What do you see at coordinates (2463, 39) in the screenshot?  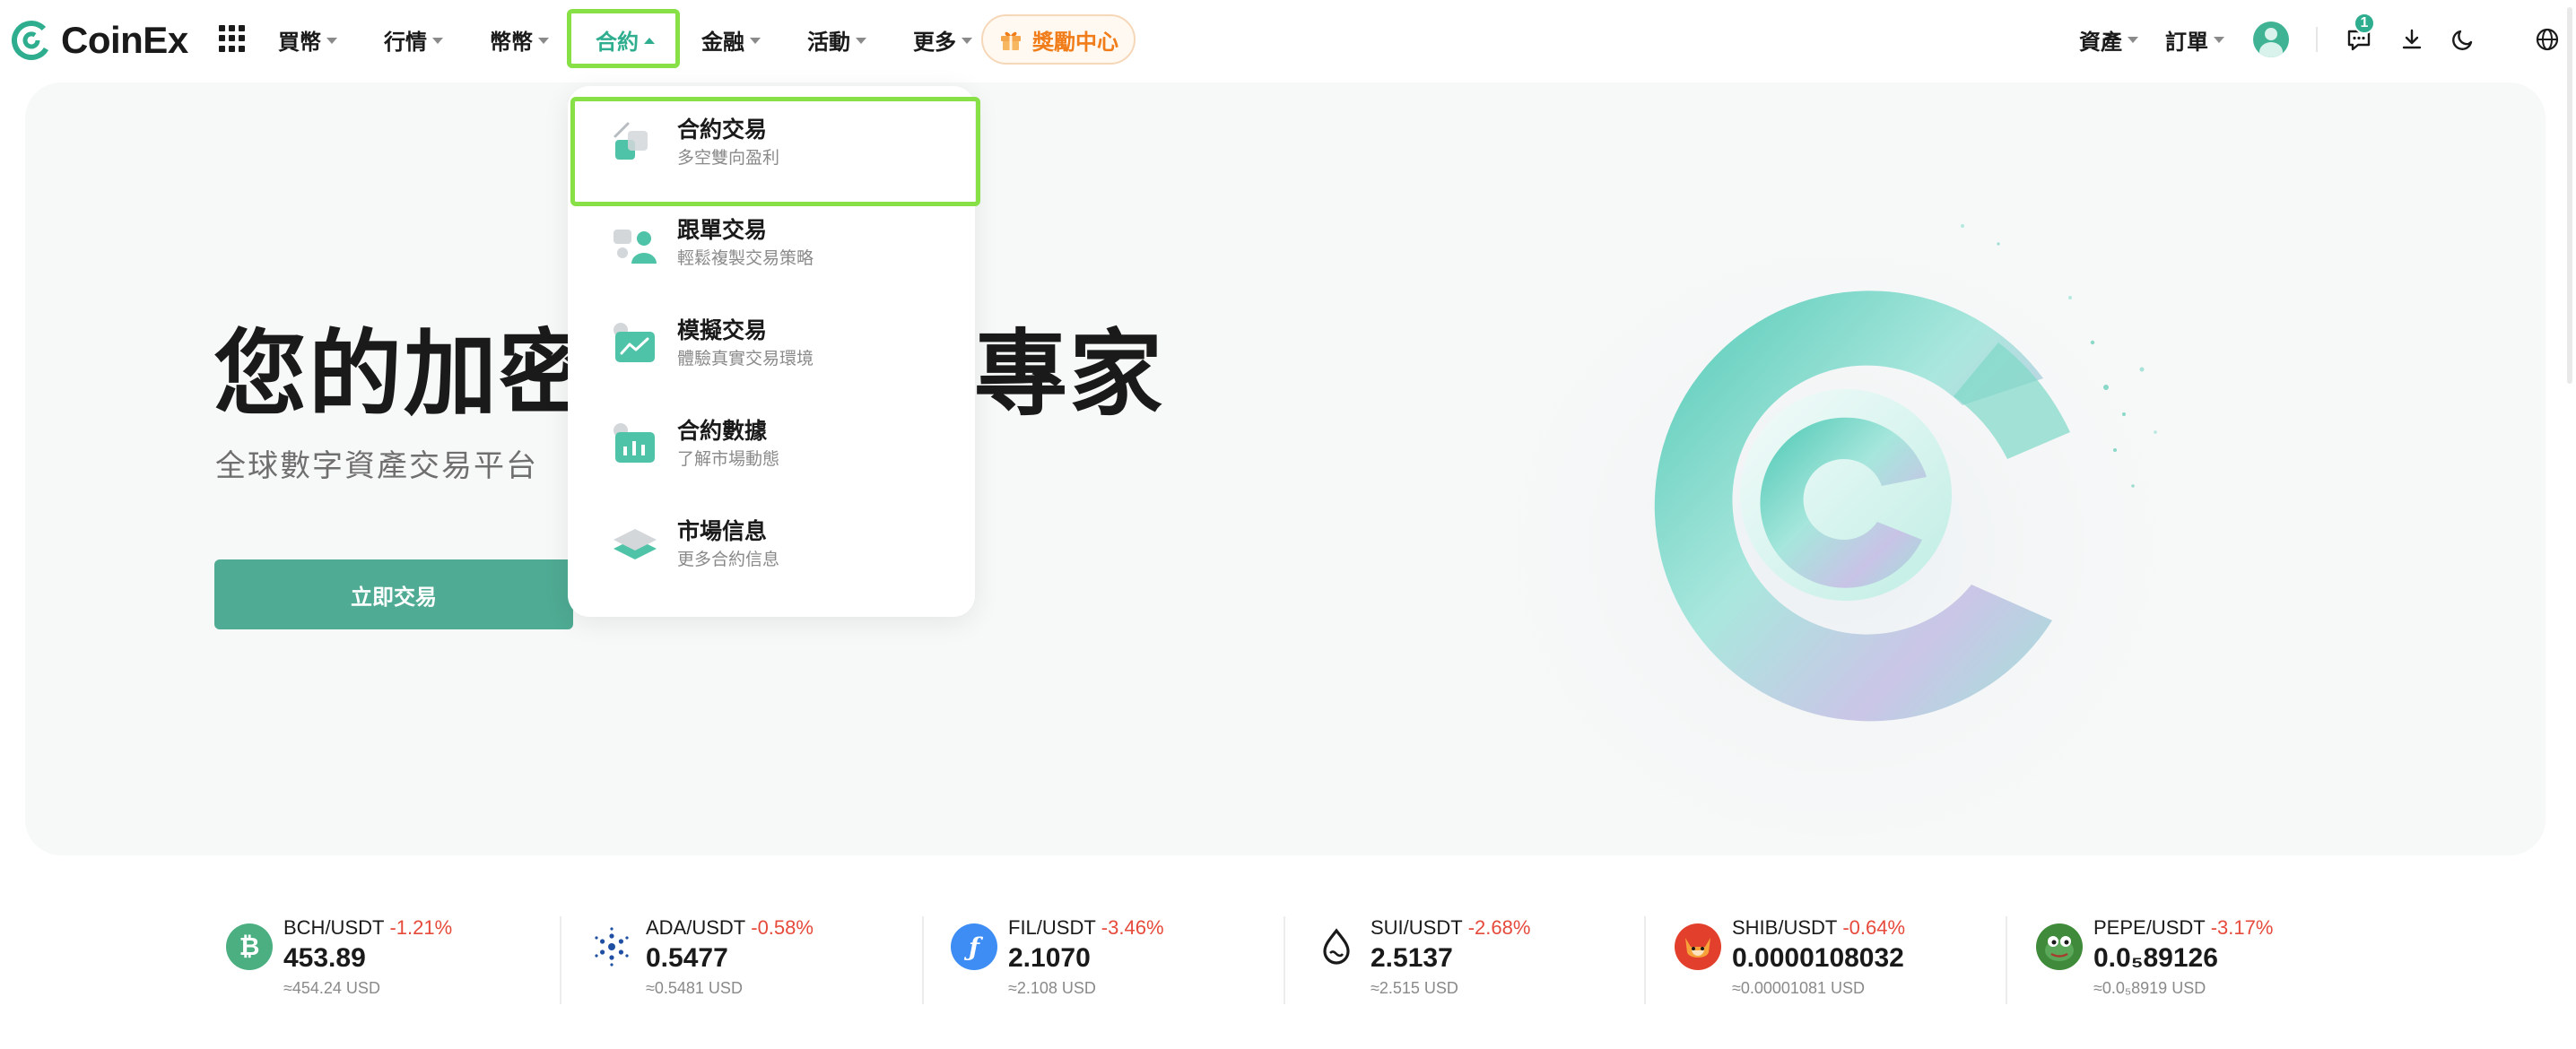 I see `dark-mode-icon` at bounding box center [2463, 39].